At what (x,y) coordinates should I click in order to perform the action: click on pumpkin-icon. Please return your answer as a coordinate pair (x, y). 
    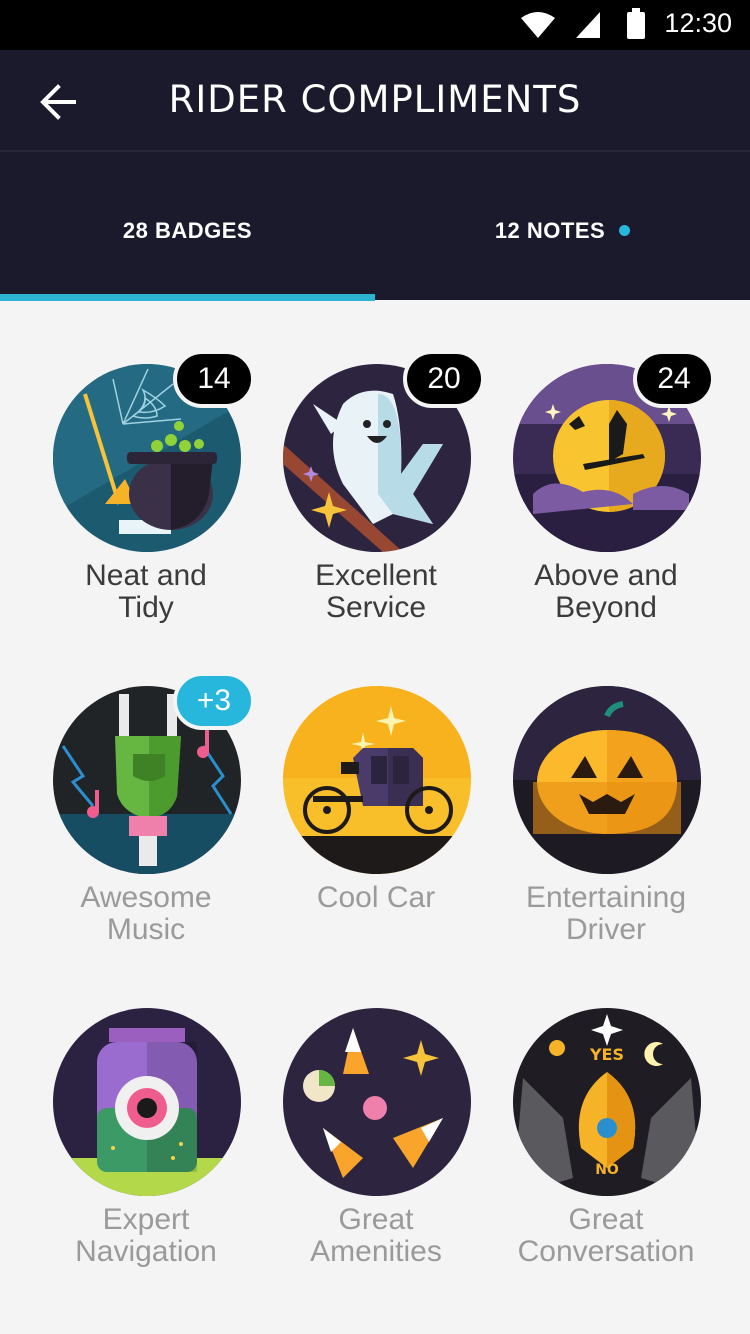
    Looking at the image, I should click on (607, 780).